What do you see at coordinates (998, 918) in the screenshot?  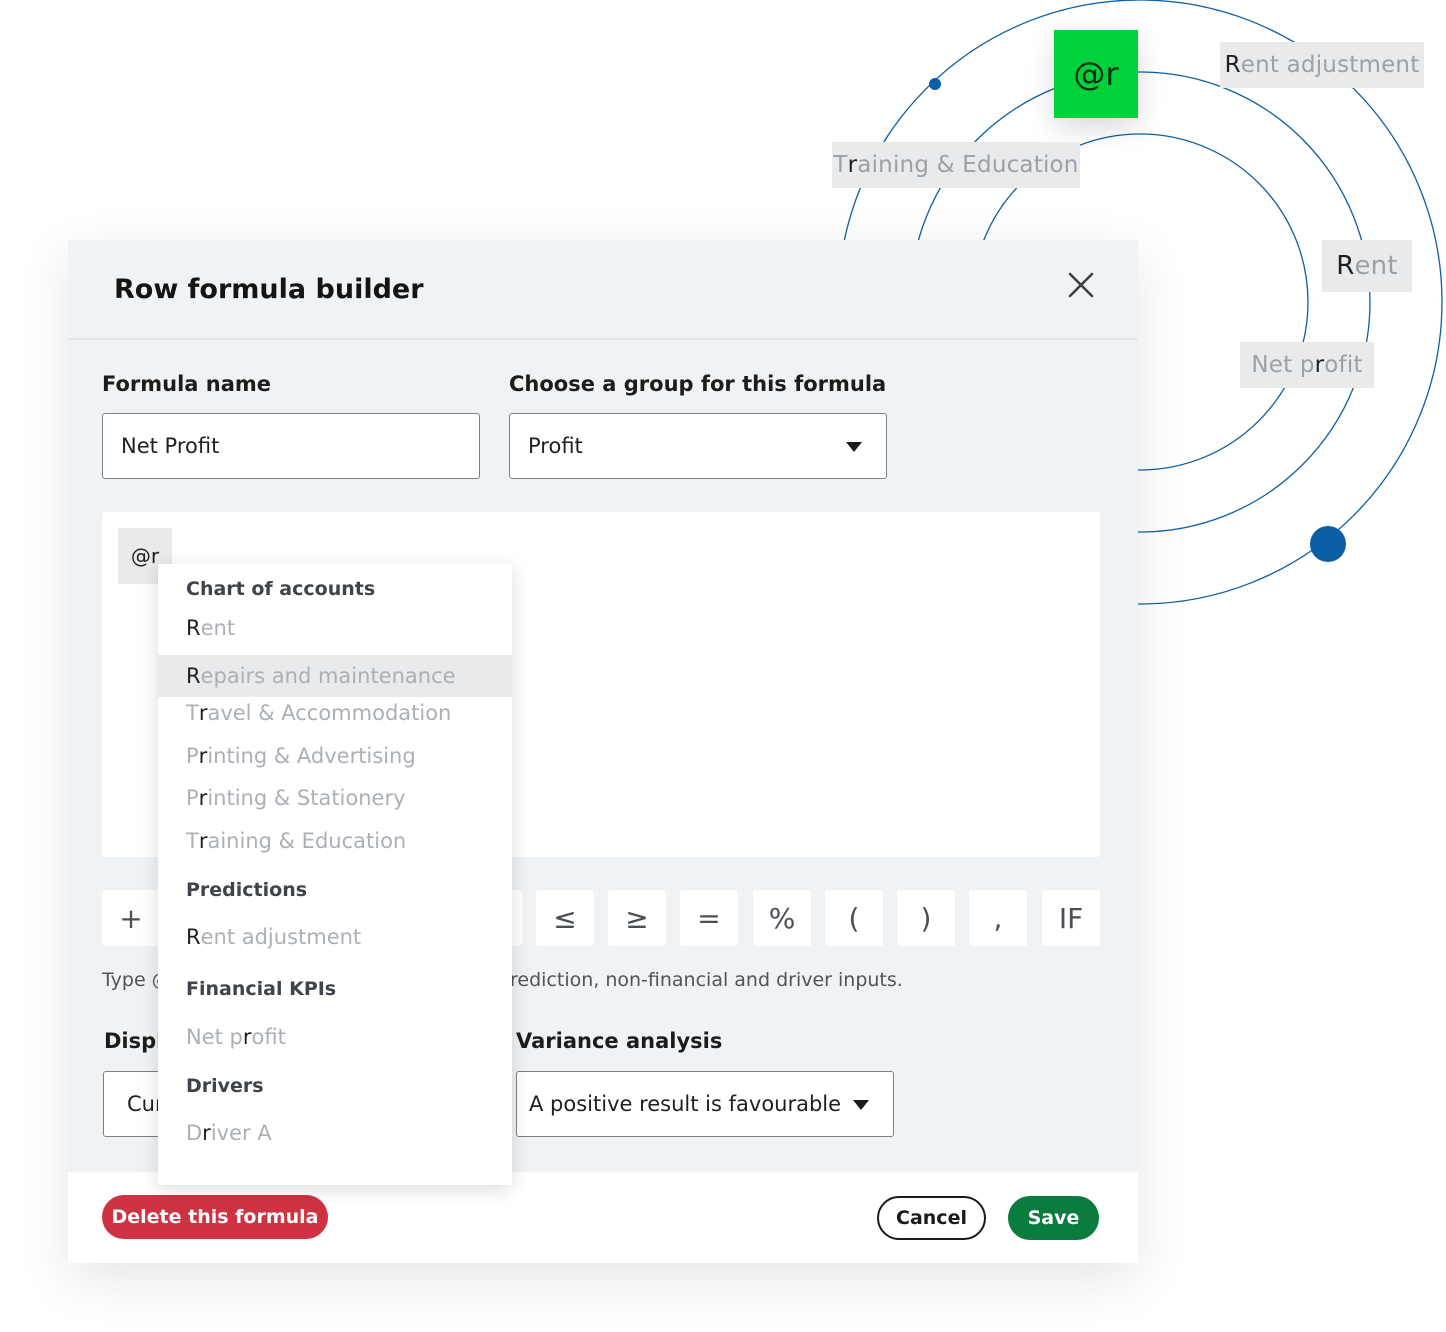 I see `operator-comma-button: ,` at bounding box center [998, 918].